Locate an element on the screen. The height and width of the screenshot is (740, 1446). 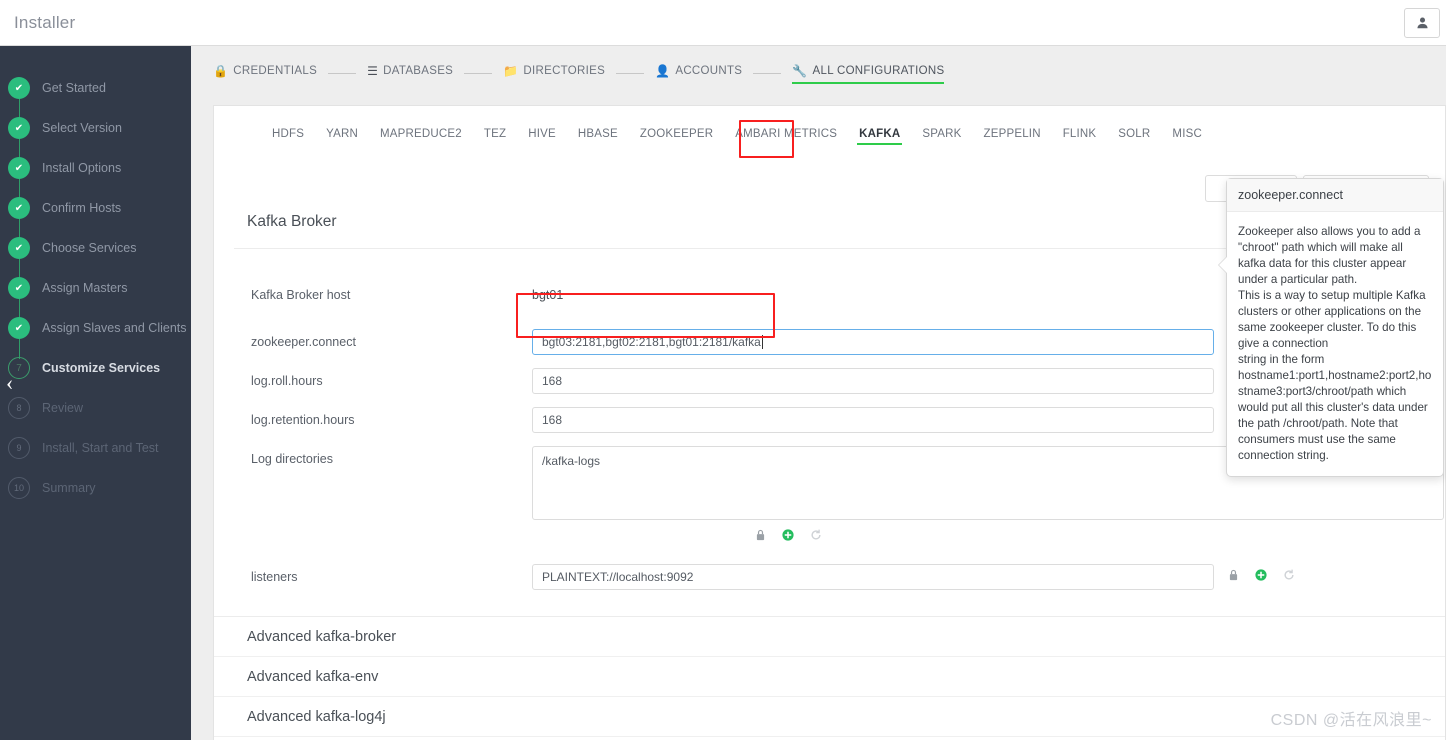
listeners-input: PLAINTEXT://localhost:9092 is located at coordinates (873, 577).